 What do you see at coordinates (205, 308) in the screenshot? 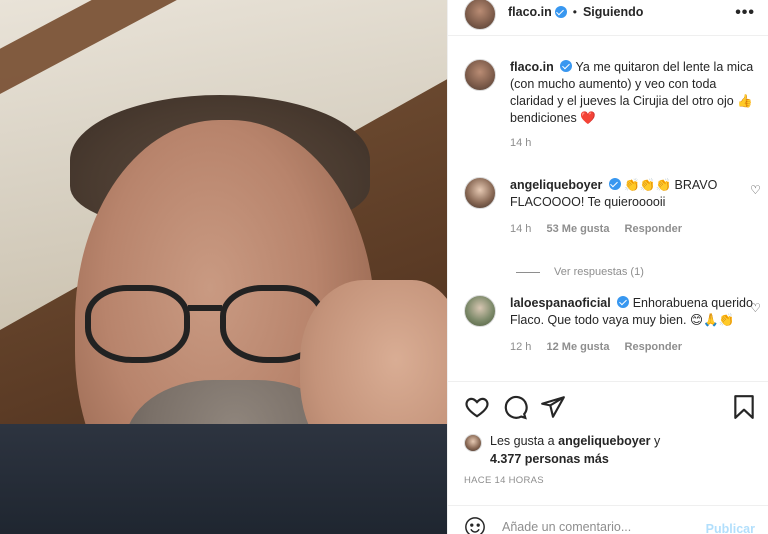
I see `photo-glasses-bridge` at bounding box center [205, 308].